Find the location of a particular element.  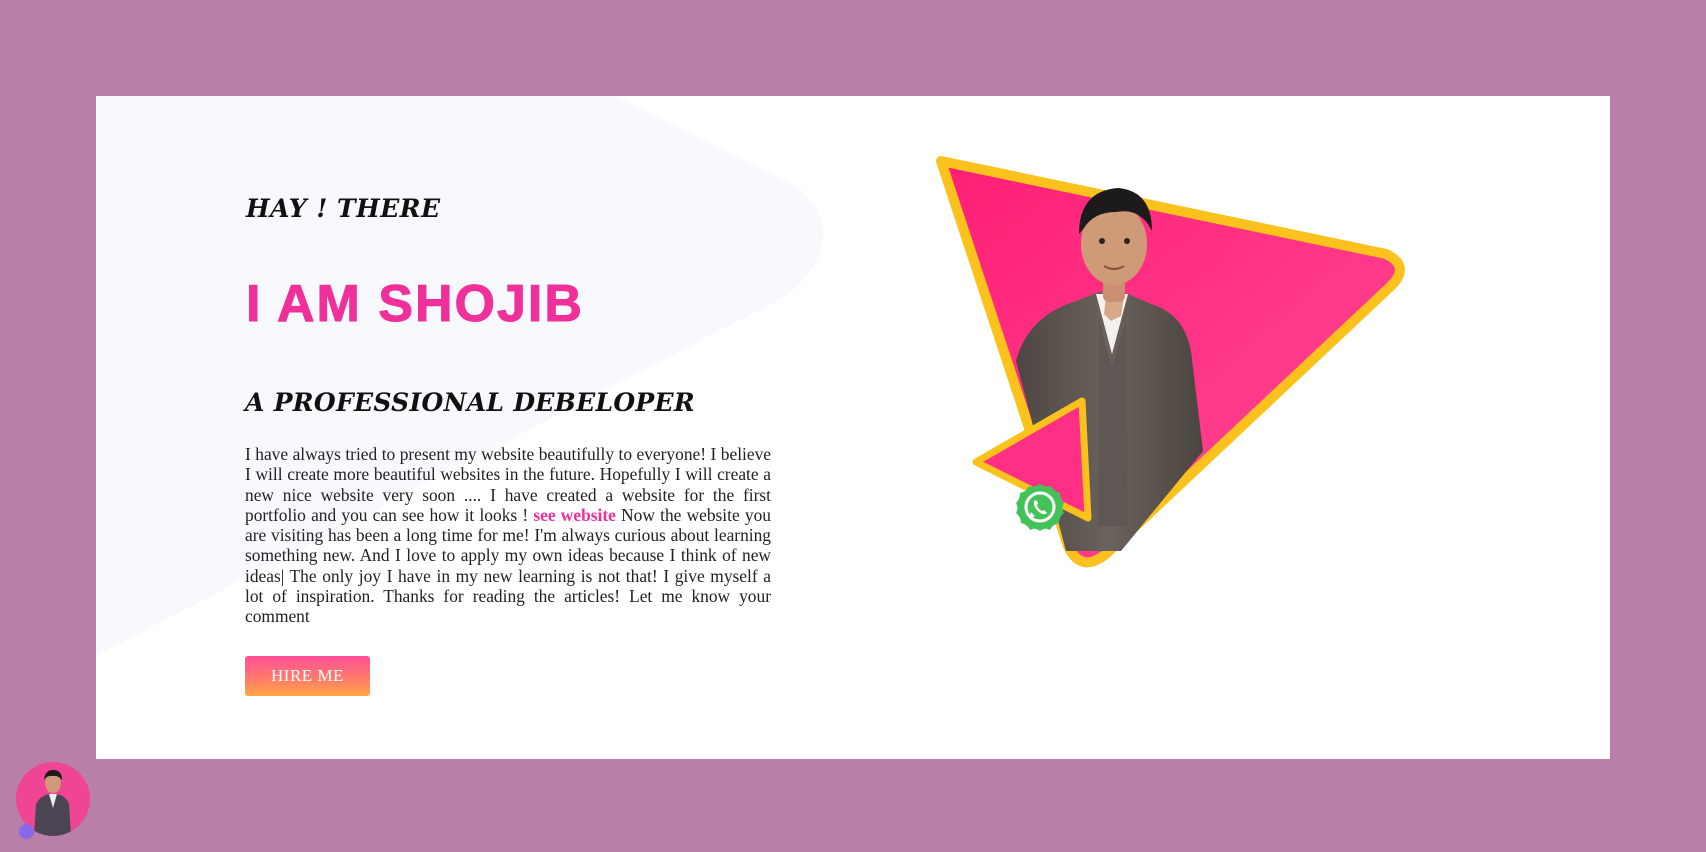

status-dot is located at coordinates (26, 831).